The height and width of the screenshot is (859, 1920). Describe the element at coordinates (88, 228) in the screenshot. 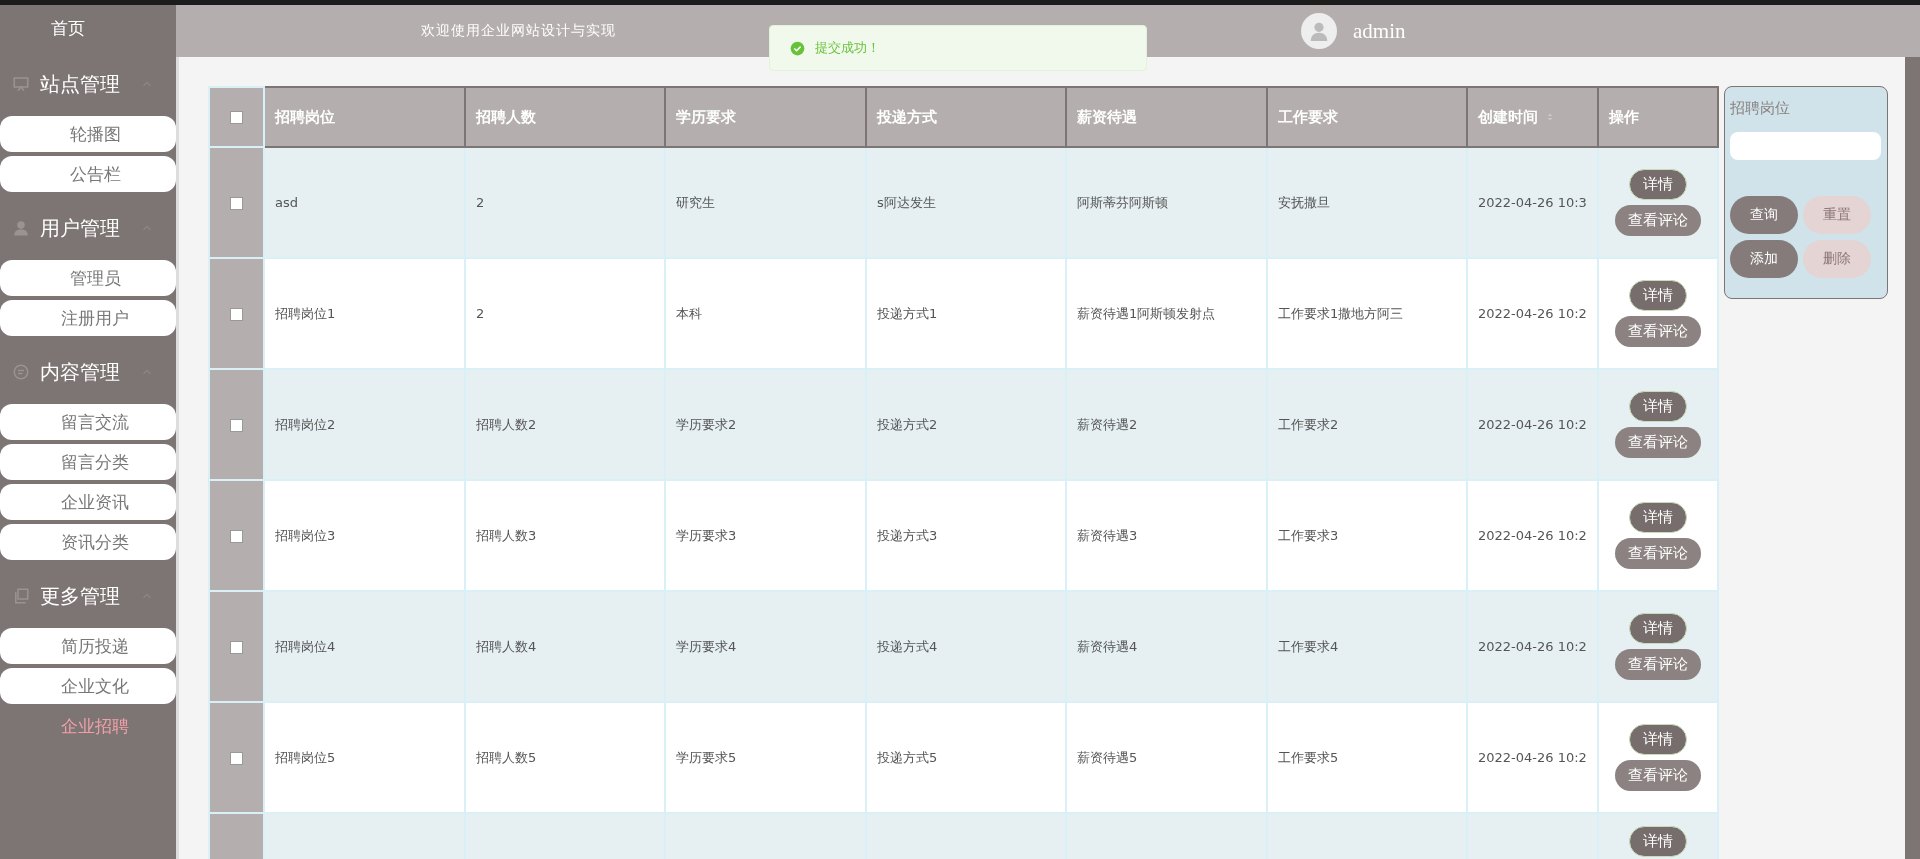

I see `sidebar-group-header: 用户管理` at that location.